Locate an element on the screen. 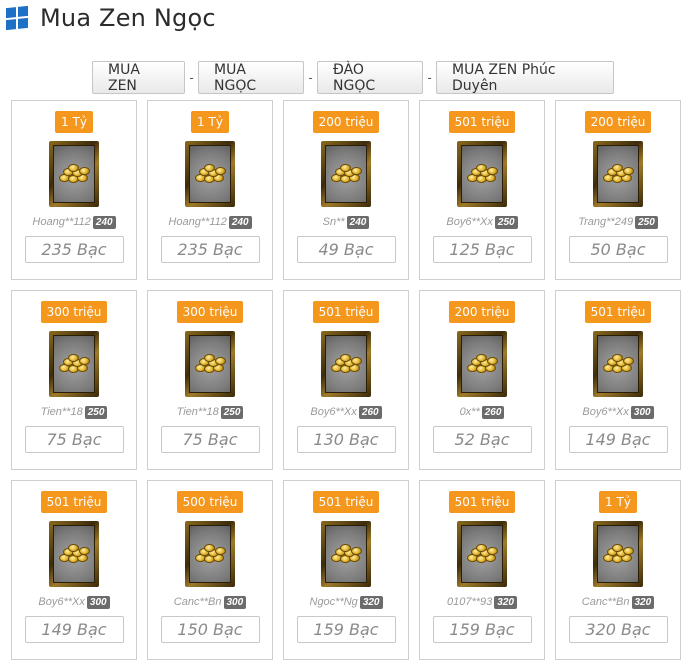 The image size is (694, 668). seller-name: Hoang**112 is located at coordinates (61, 222).